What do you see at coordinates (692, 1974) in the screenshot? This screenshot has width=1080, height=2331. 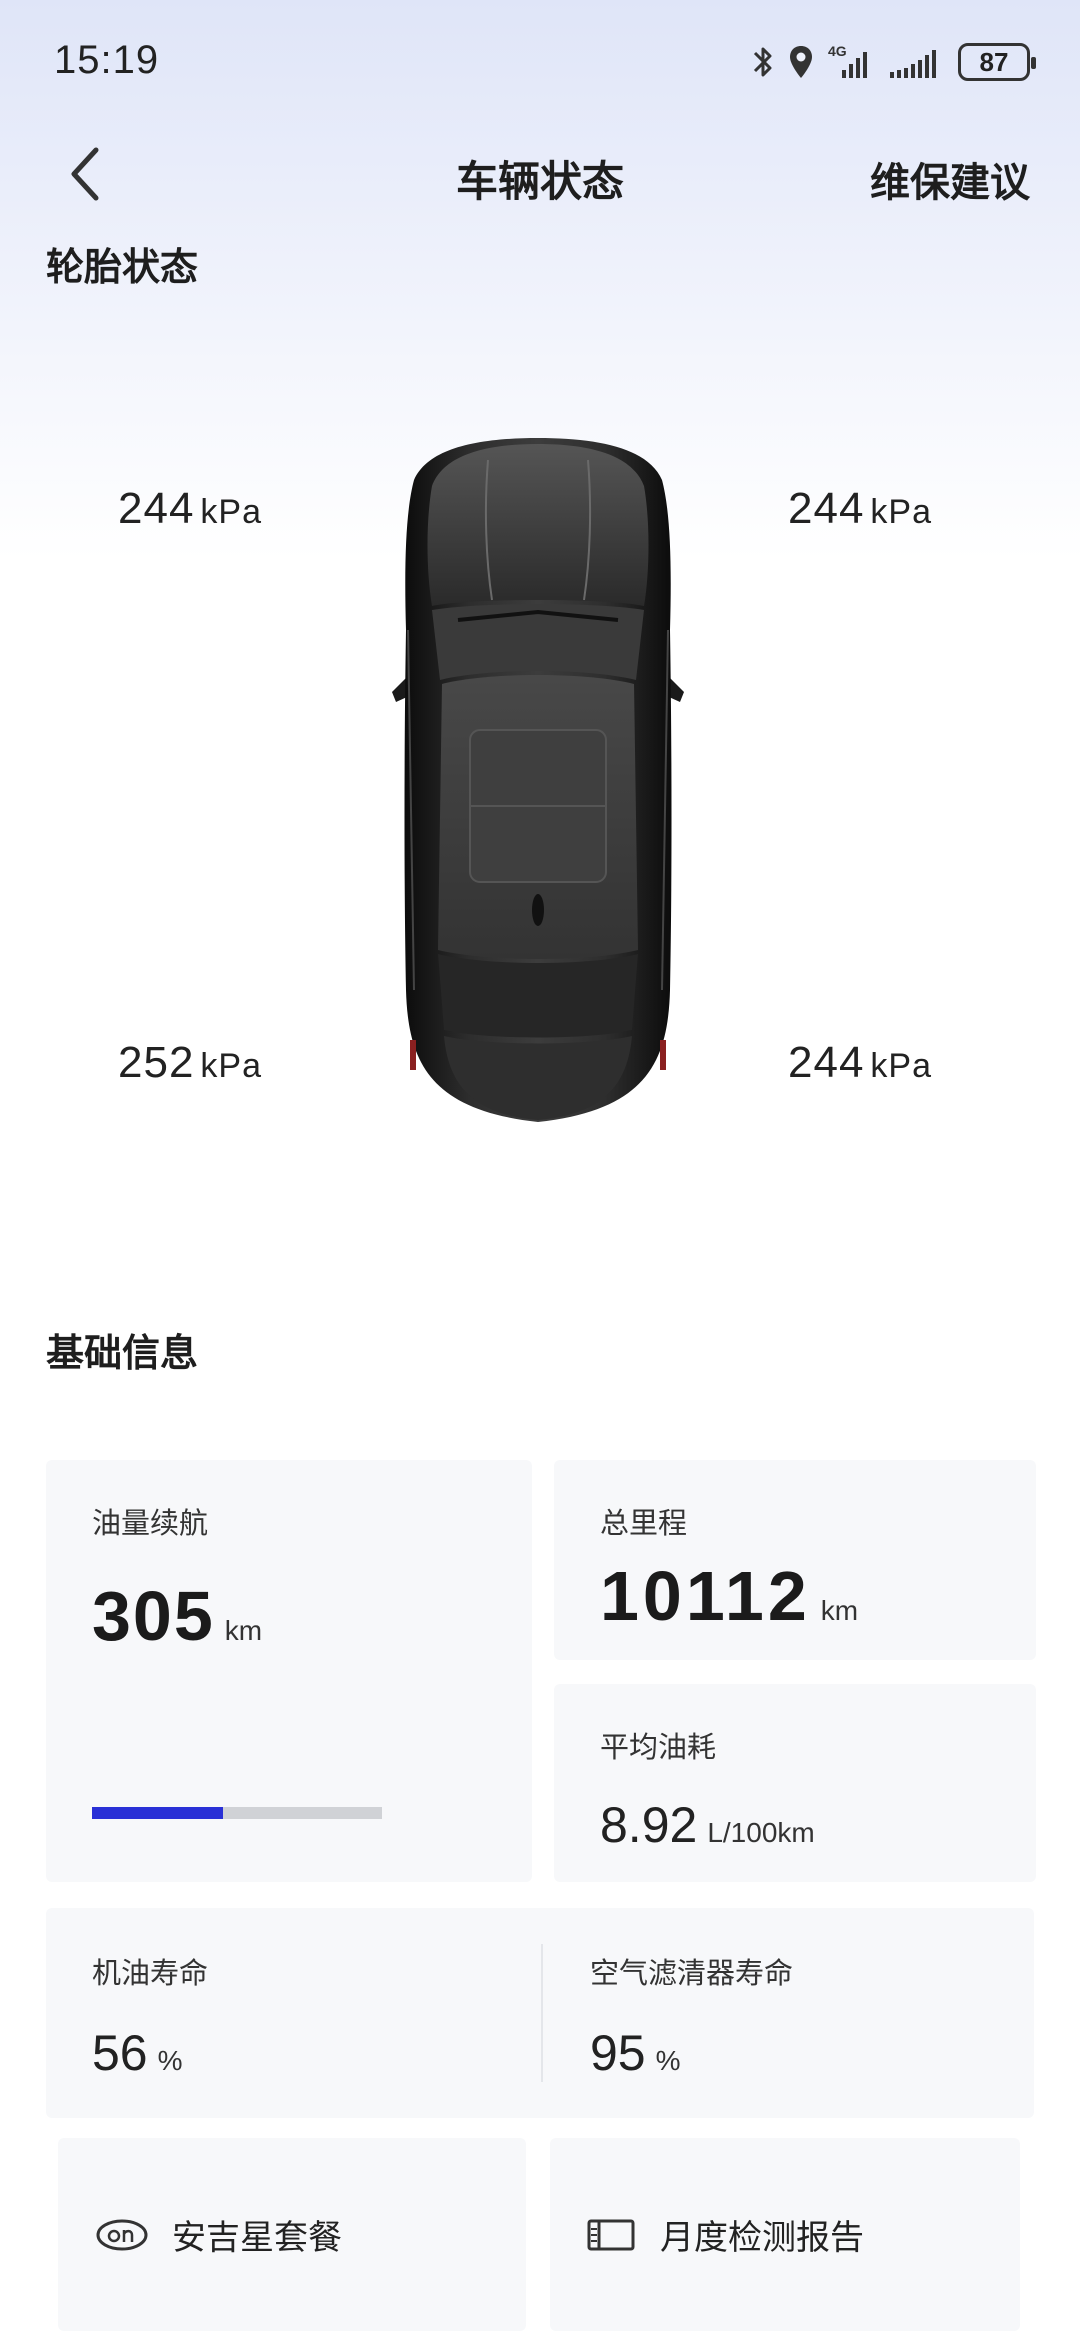 I see `air-filter-life-label: 空气滤清器寿命` at bounding box center [692, 1974].